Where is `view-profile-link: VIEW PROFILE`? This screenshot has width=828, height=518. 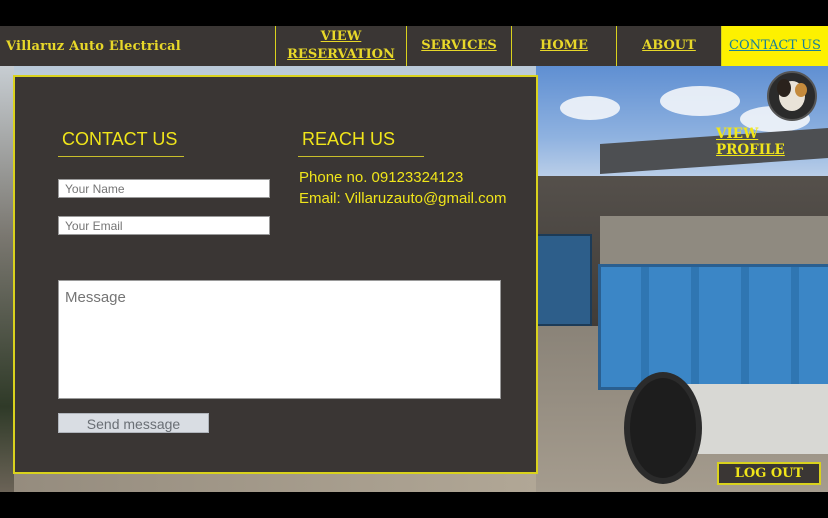 view-profile-link: VIEW PROFILE is located at coordinates (772, 142).